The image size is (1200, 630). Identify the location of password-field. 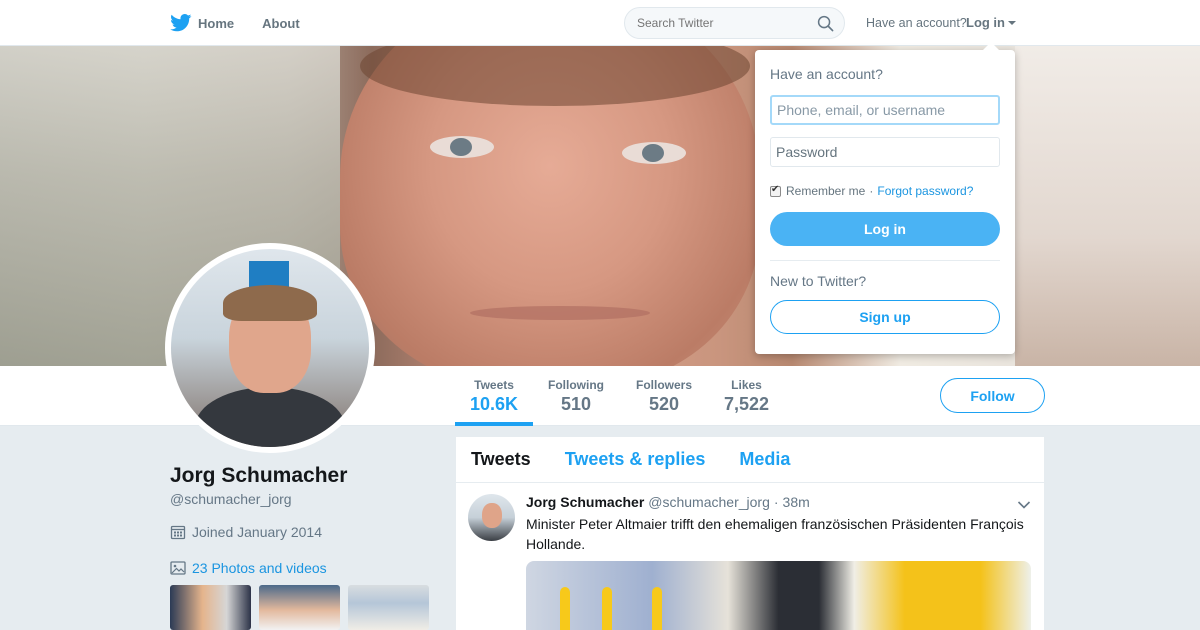
(885, 152).